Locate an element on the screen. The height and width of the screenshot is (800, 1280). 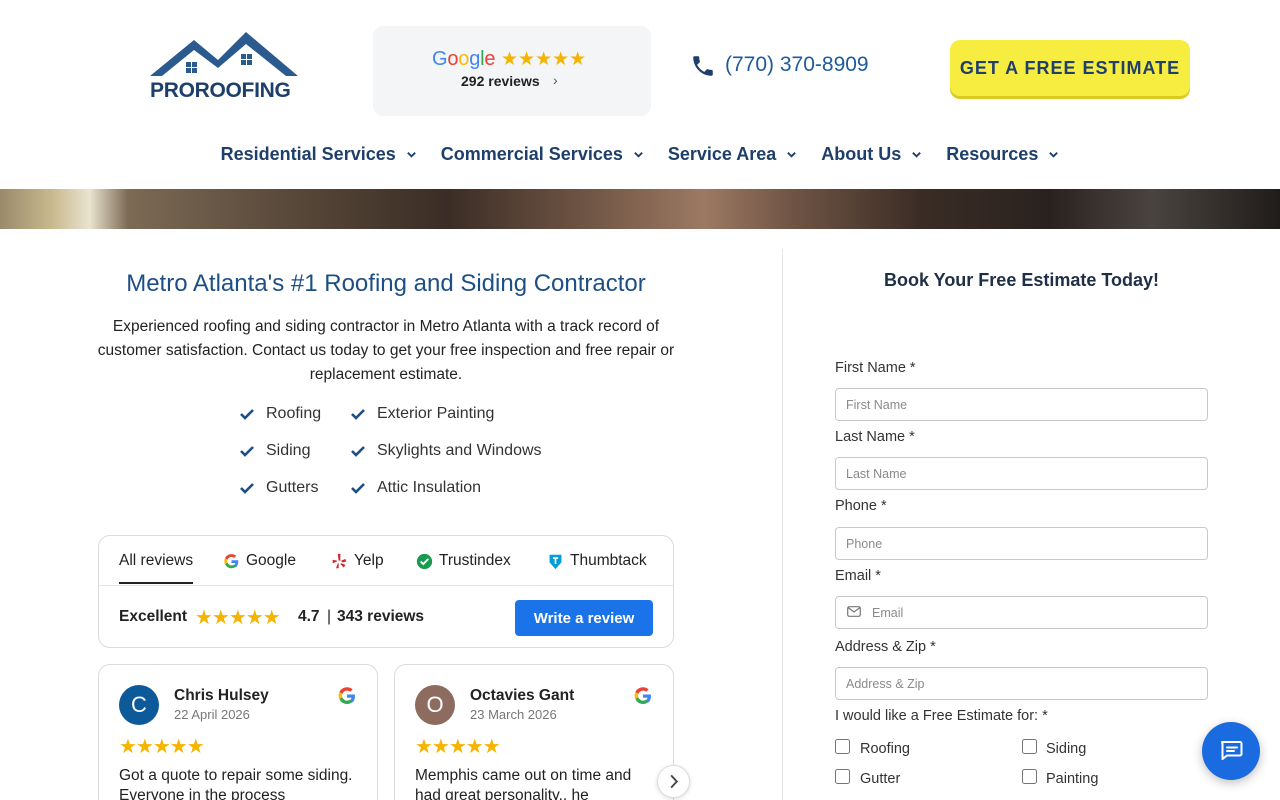
avatar: C is located at coordinates (139, 705).